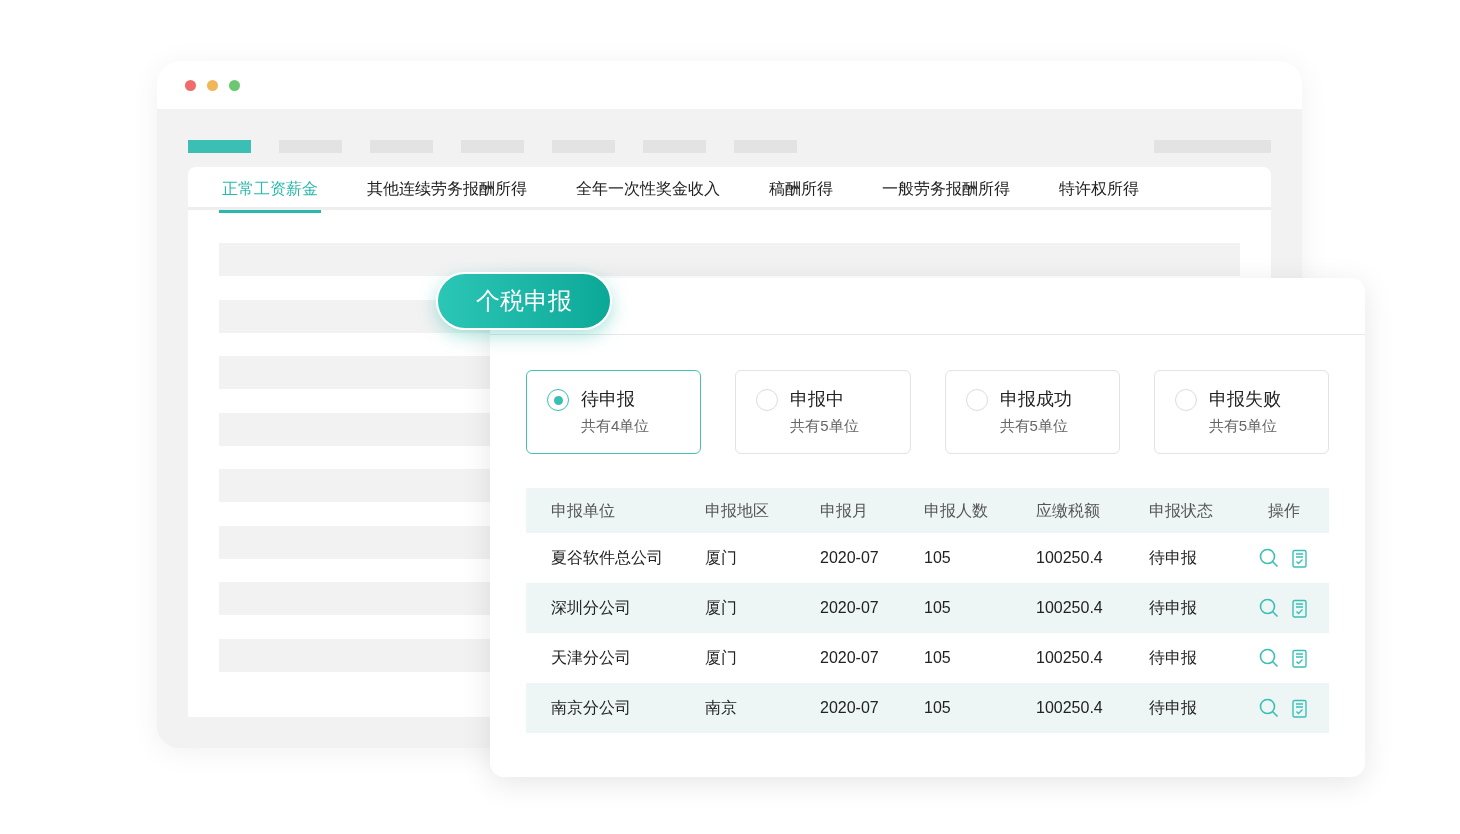 The image size is (1460, 834). I want to click on column-header: 应缴税额, so click(1068, 510).